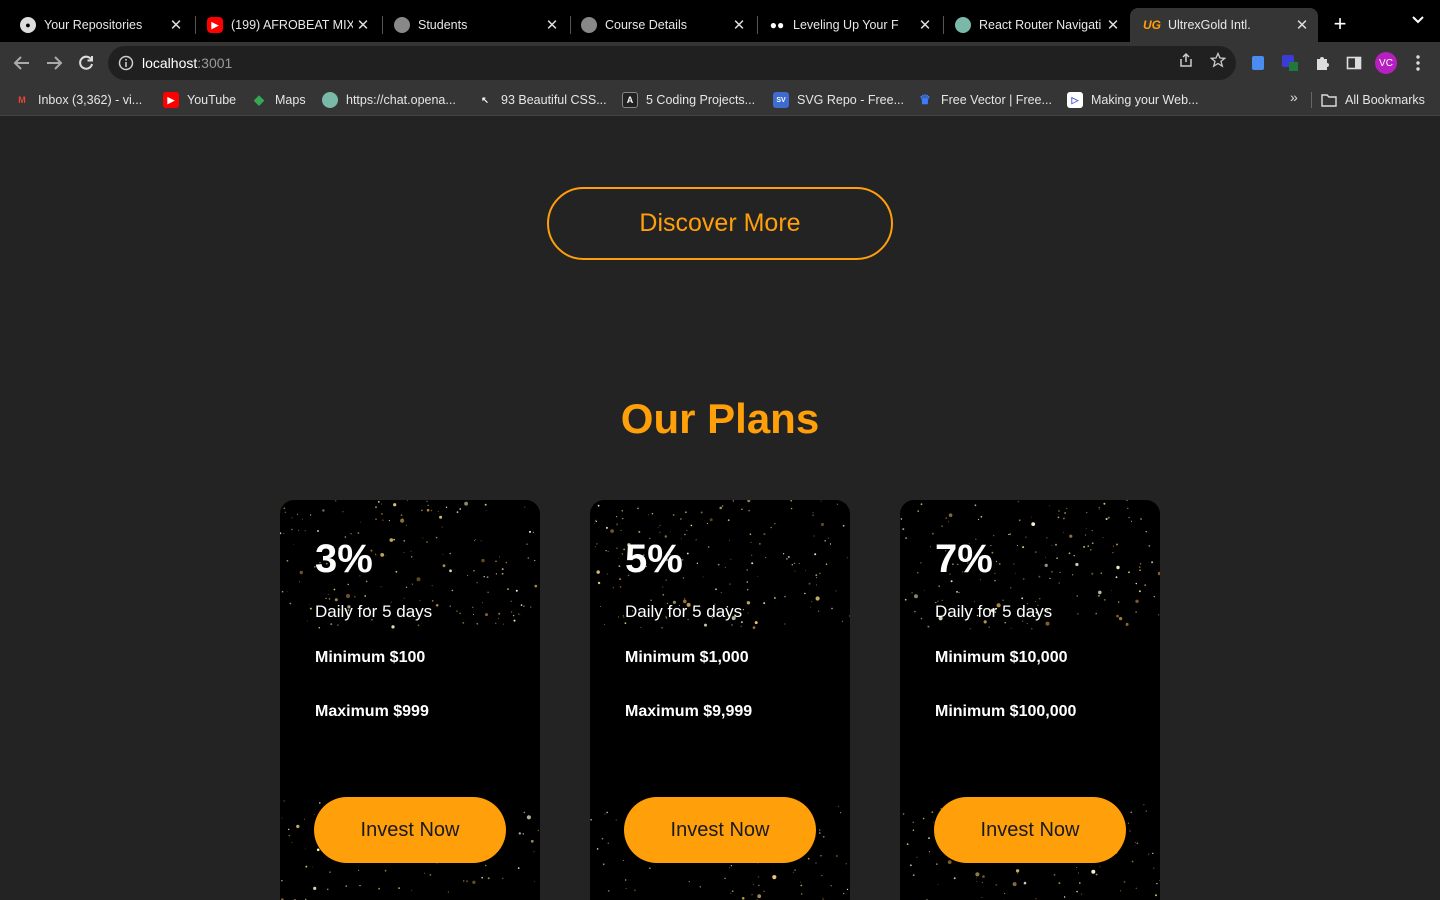 The height and width of the screenshot is (900, 1440). Describe the element at coordinates (687, 657) in the screenshot. I see `plan-minimum: Minimum $1,000` at that location.